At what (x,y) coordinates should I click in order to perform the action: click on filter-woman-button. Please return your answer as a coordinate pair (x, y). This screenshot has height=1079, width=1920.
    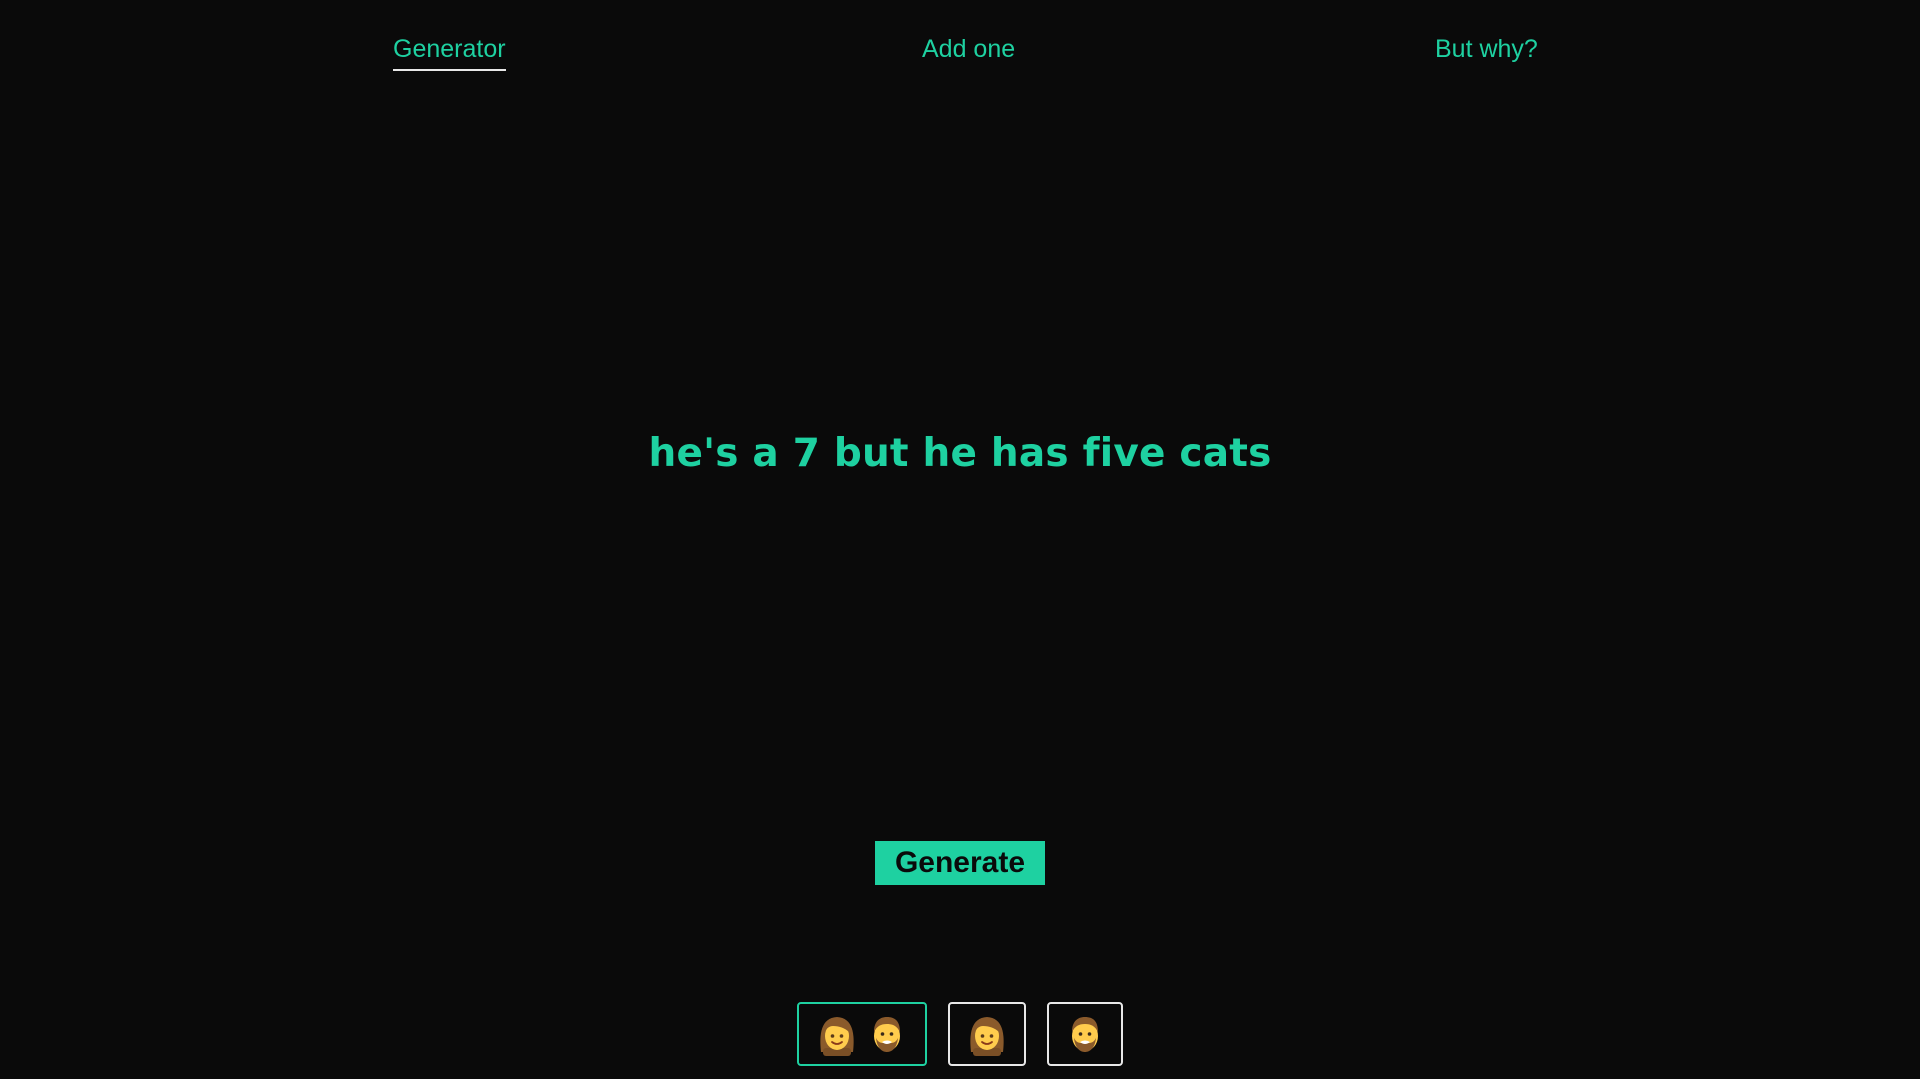
    Looking at the image, I should click on (987, 1034).